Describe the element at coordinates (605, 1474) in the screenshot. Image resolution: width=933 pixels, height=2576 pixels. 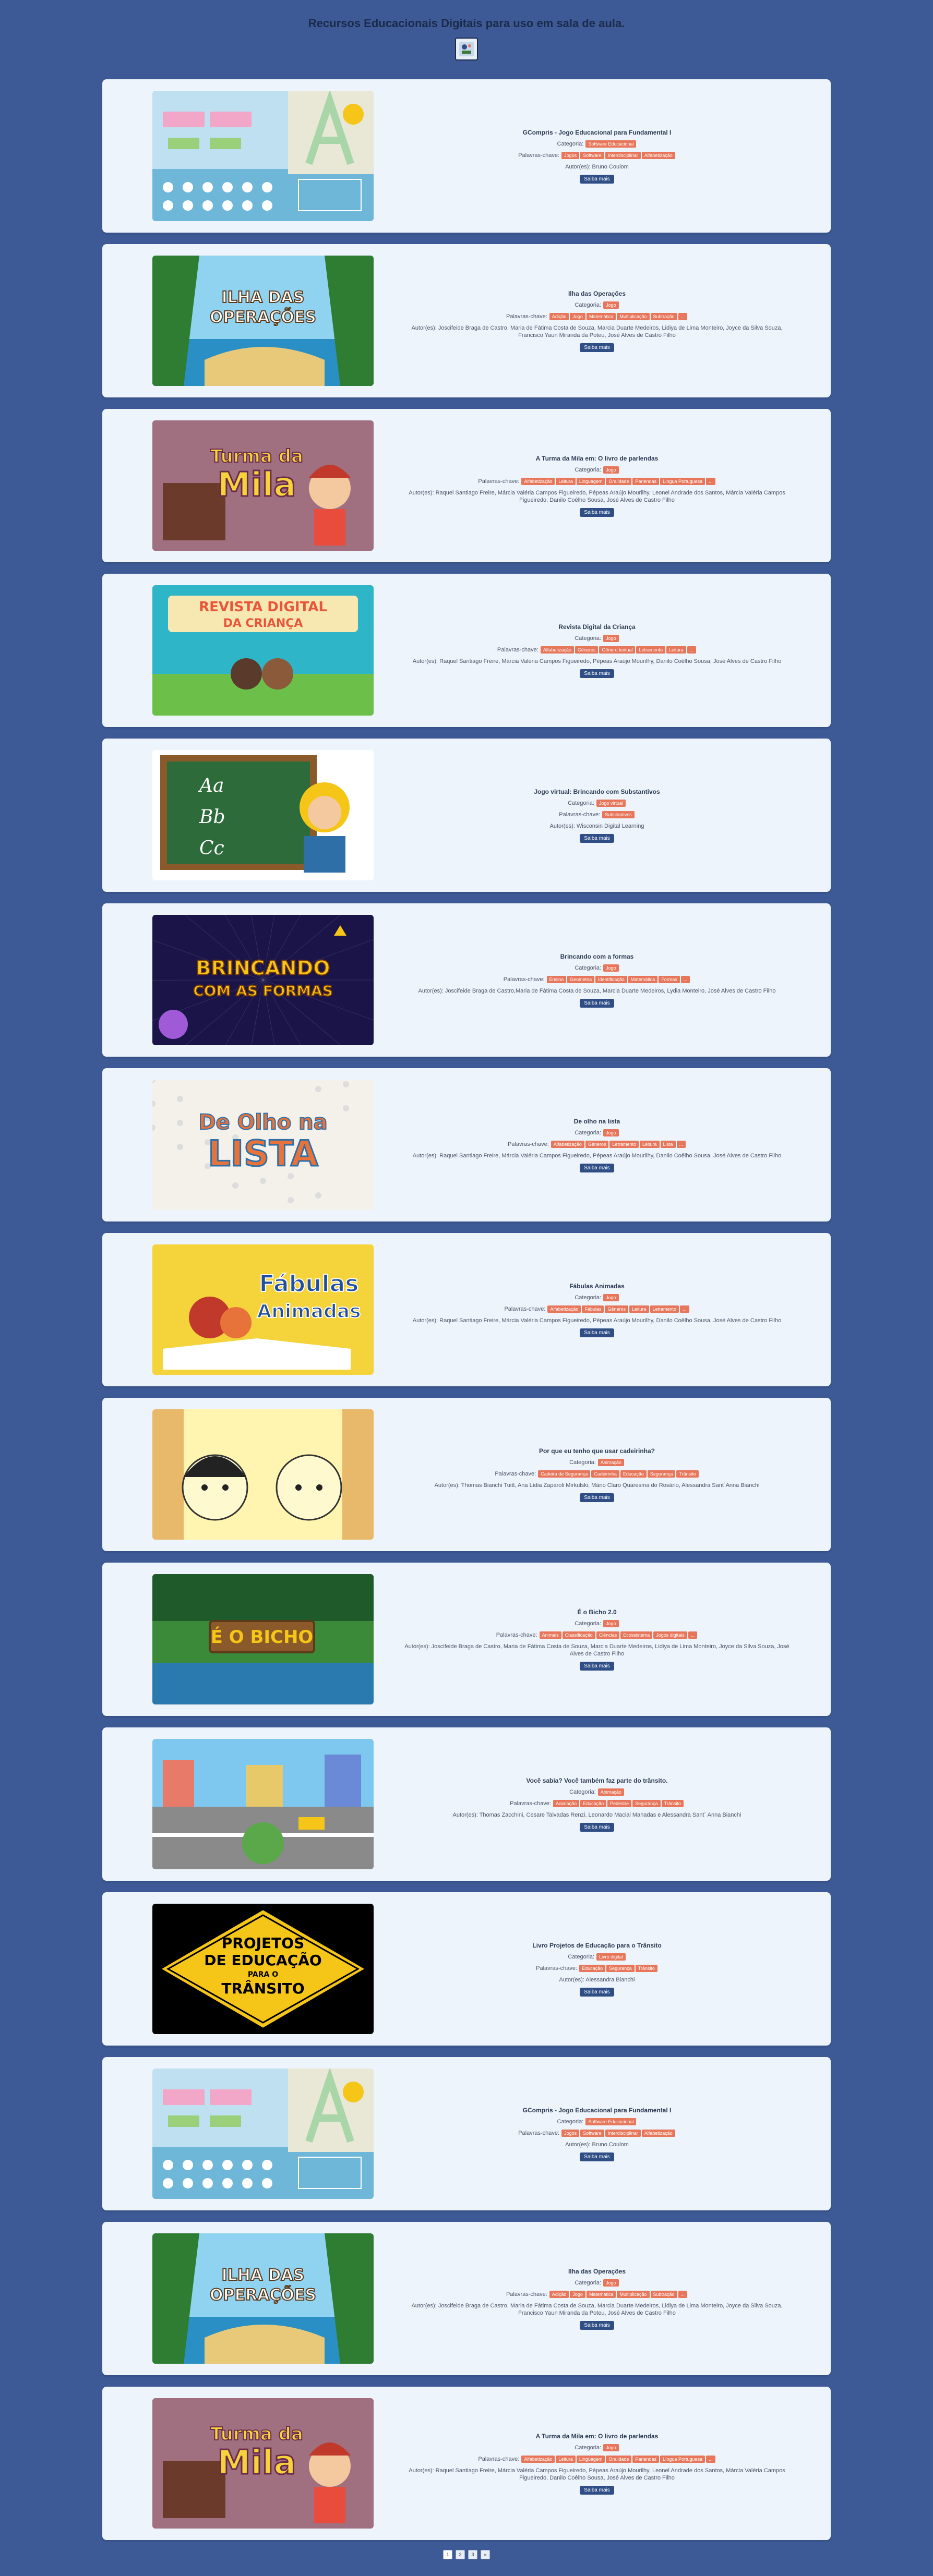
I see `keyword-badge: Cadeirinha` at that location.